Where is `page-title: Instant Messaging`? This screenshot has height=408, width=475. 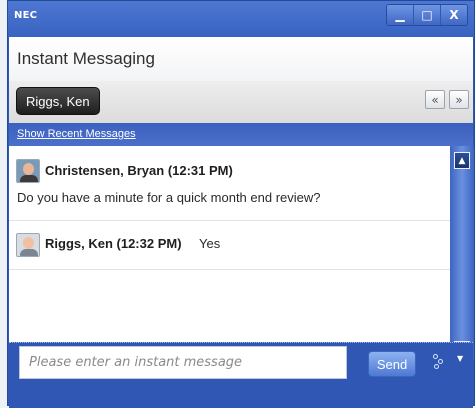
page-title: Instant Messaging is located at coordinates (86, 58).